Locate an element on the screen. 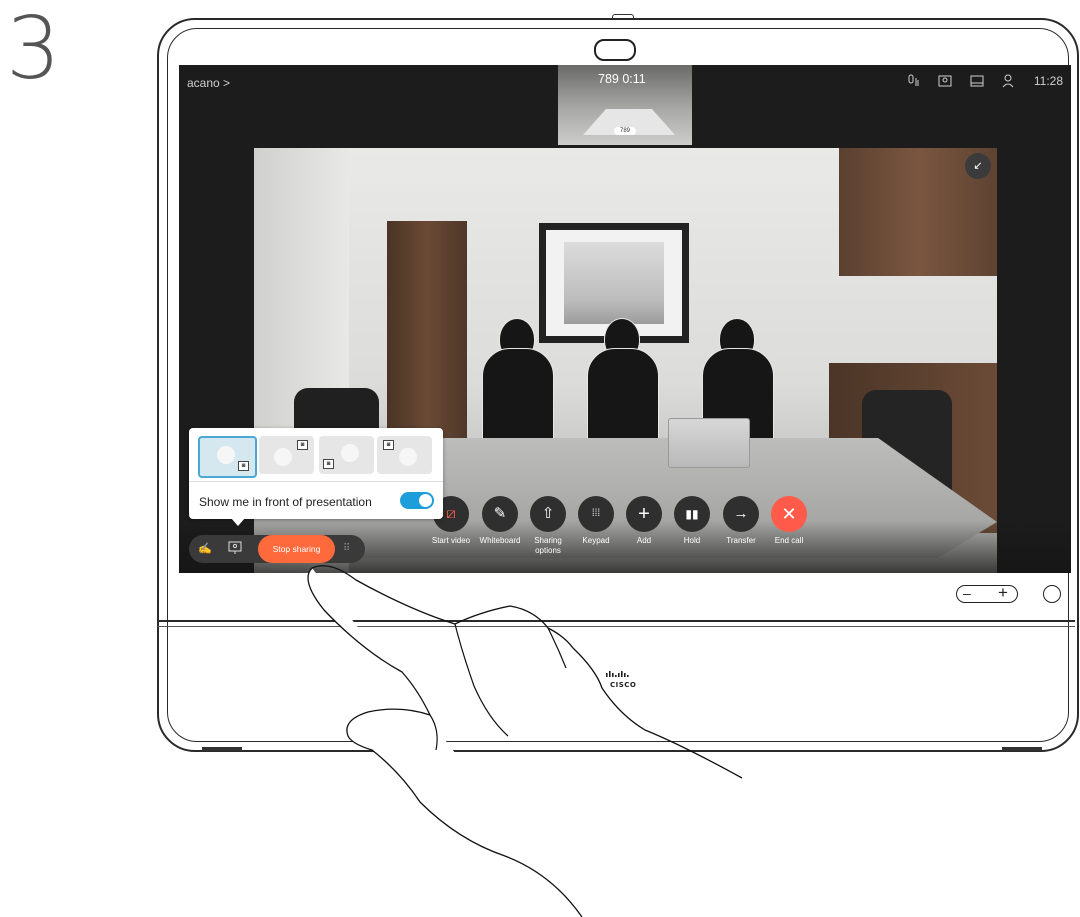  status-icons: 11:28 is located at coordinates (984, 81).